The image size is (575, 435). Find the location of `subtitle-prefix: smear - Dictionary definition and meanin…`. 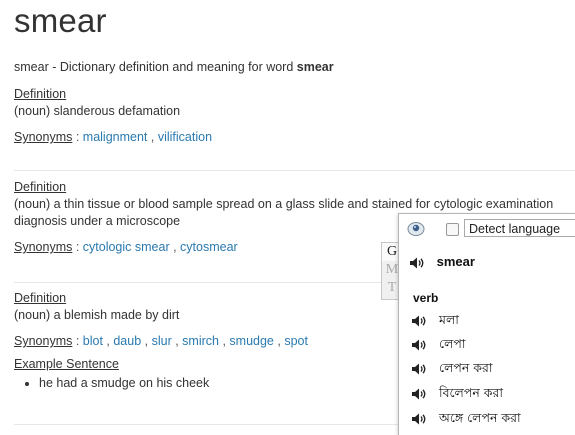

subtitle-prefix: smear - Dictionary definition and meanin… is located at coordinates (155, 67).